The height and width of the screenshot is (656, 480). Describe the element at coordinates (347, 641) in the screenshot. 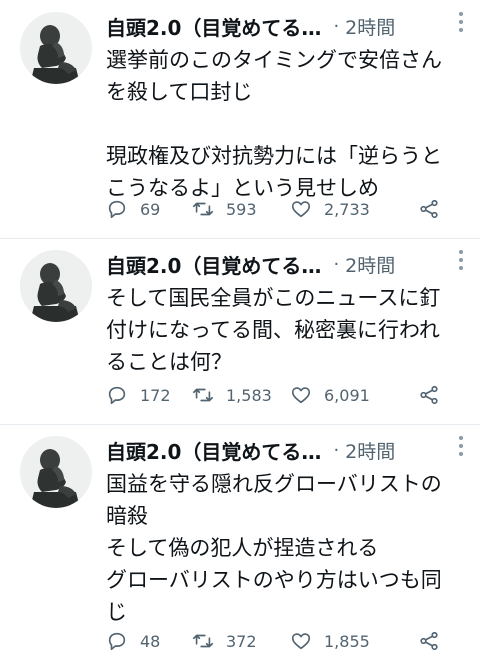

I see `like-count: 1,855` at that location.